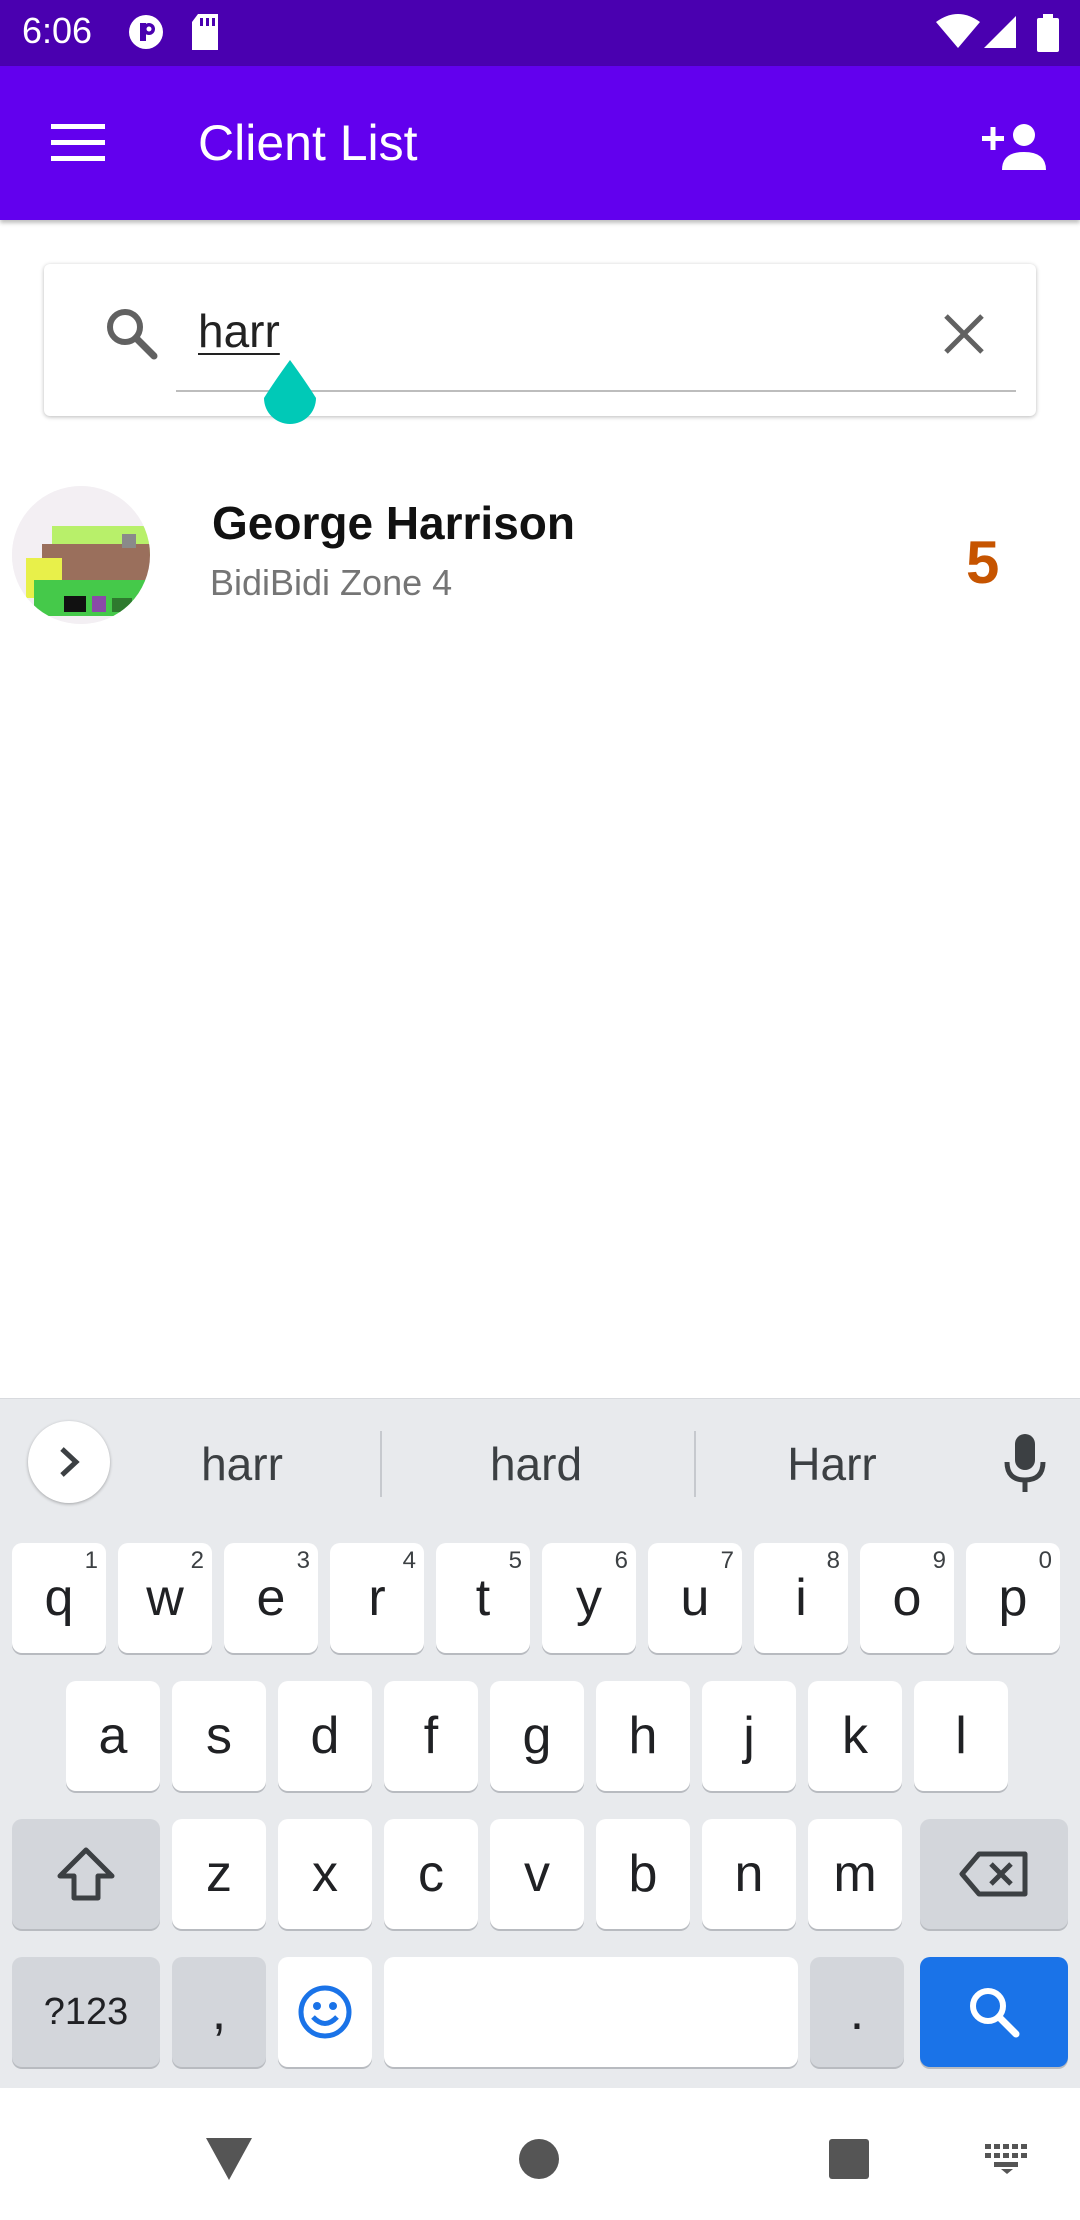  Describe the element at coordinates (537, 1736) in the screenshot. I see `key-g: g` at that location.